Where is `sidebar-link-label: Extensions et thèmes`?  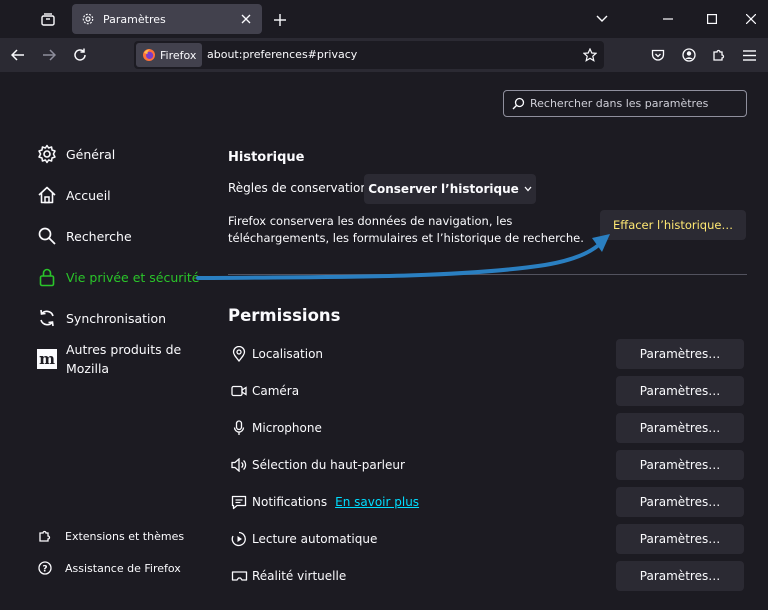 sidebar-link-label: Extensions et thèmes is located at coordinates (125, 536).